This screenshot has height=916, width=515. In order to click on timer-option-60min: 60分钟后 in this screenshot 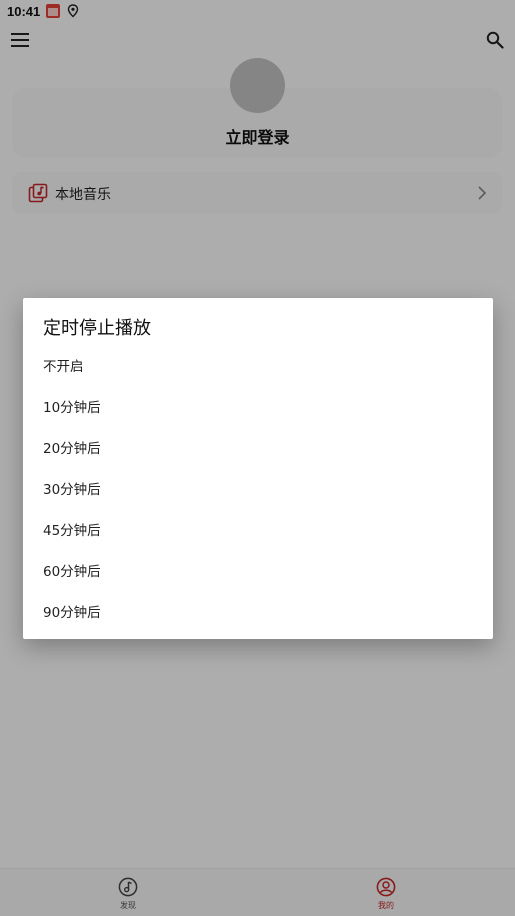, I will do `click(258, 569)`.